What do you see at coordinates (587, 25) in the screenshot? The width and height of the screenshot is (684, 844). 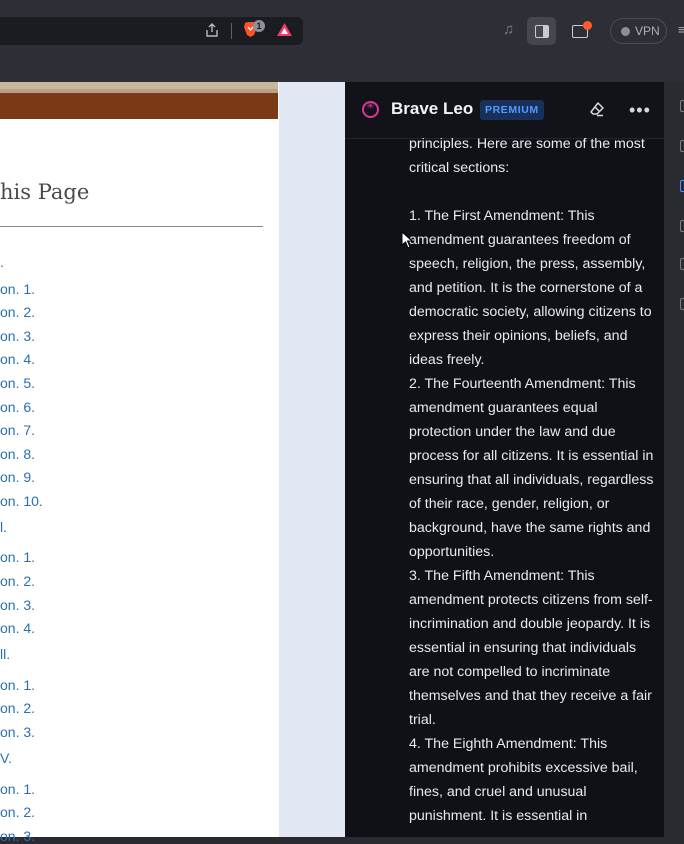 I see `wallet-notification-dot` at bounding box center [587, 25].